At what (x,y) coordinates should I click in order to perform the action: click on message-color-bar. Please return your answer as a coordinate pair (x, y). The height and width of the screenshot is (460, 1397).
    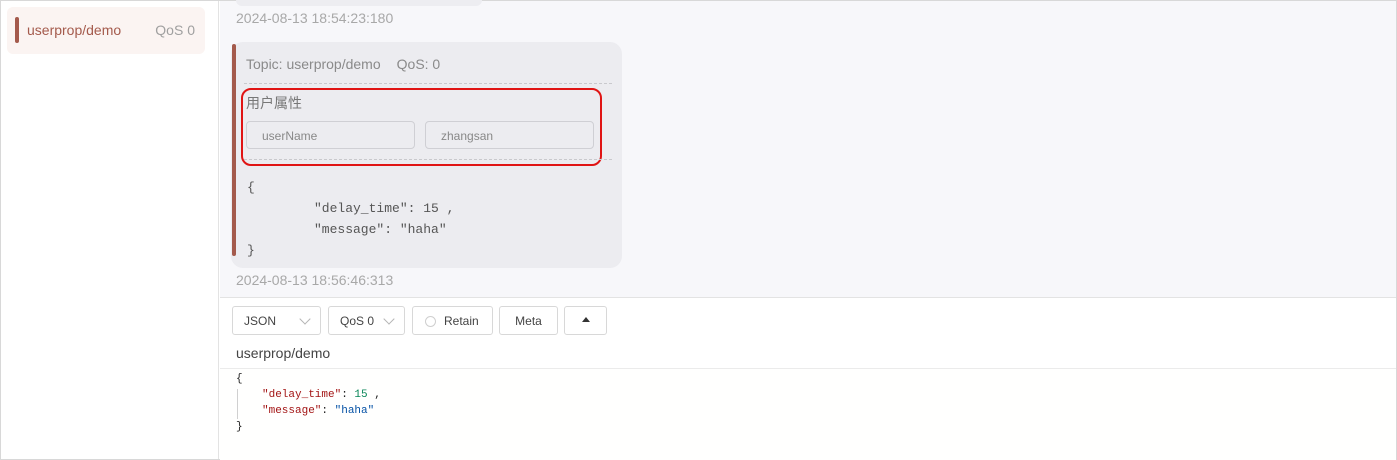
    Looking at the image, I should click on (234, 150).